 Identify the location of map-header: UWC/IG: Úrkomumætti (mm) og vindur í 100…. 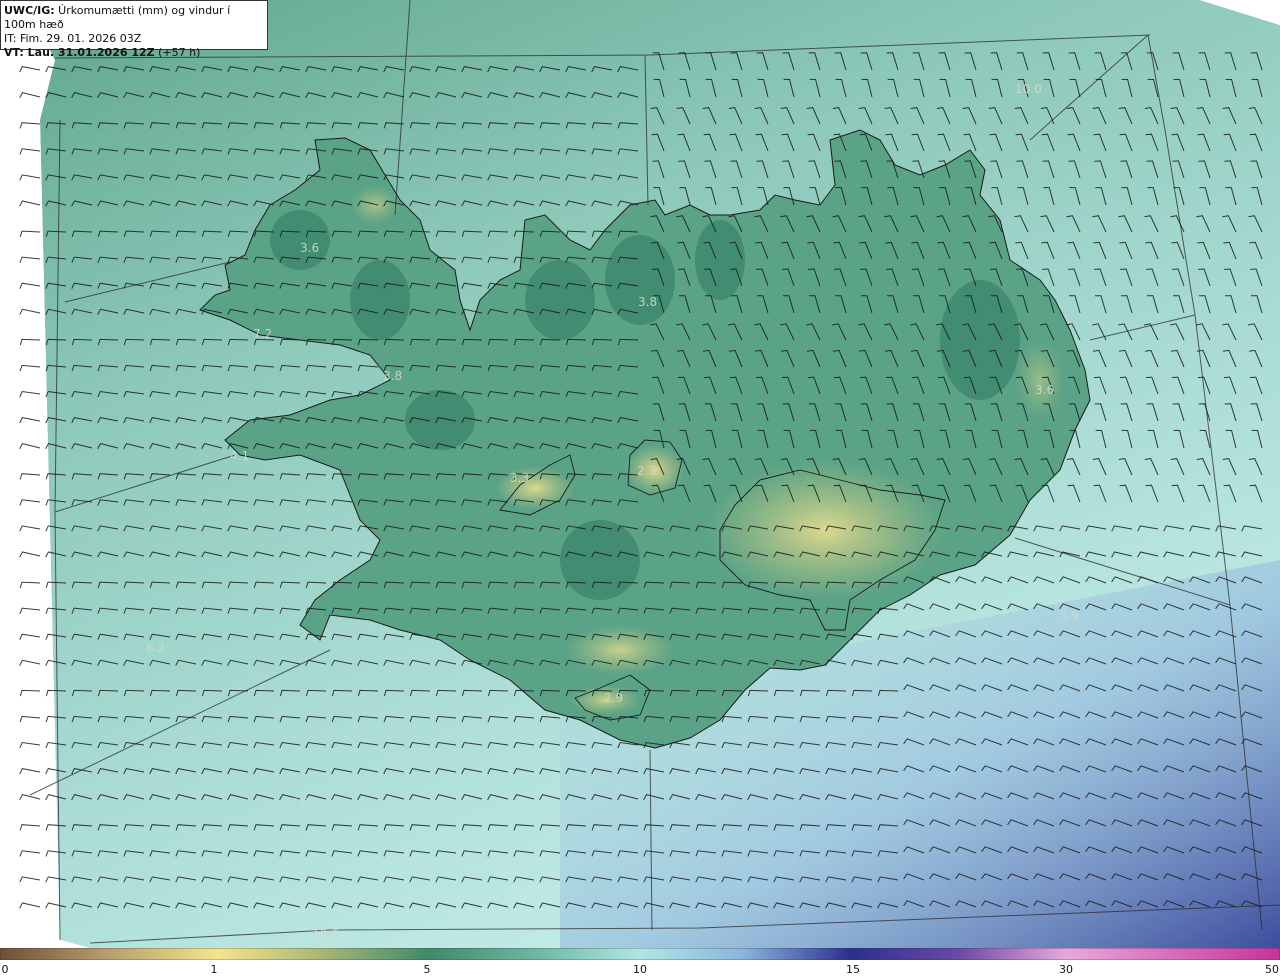
(134, 29).